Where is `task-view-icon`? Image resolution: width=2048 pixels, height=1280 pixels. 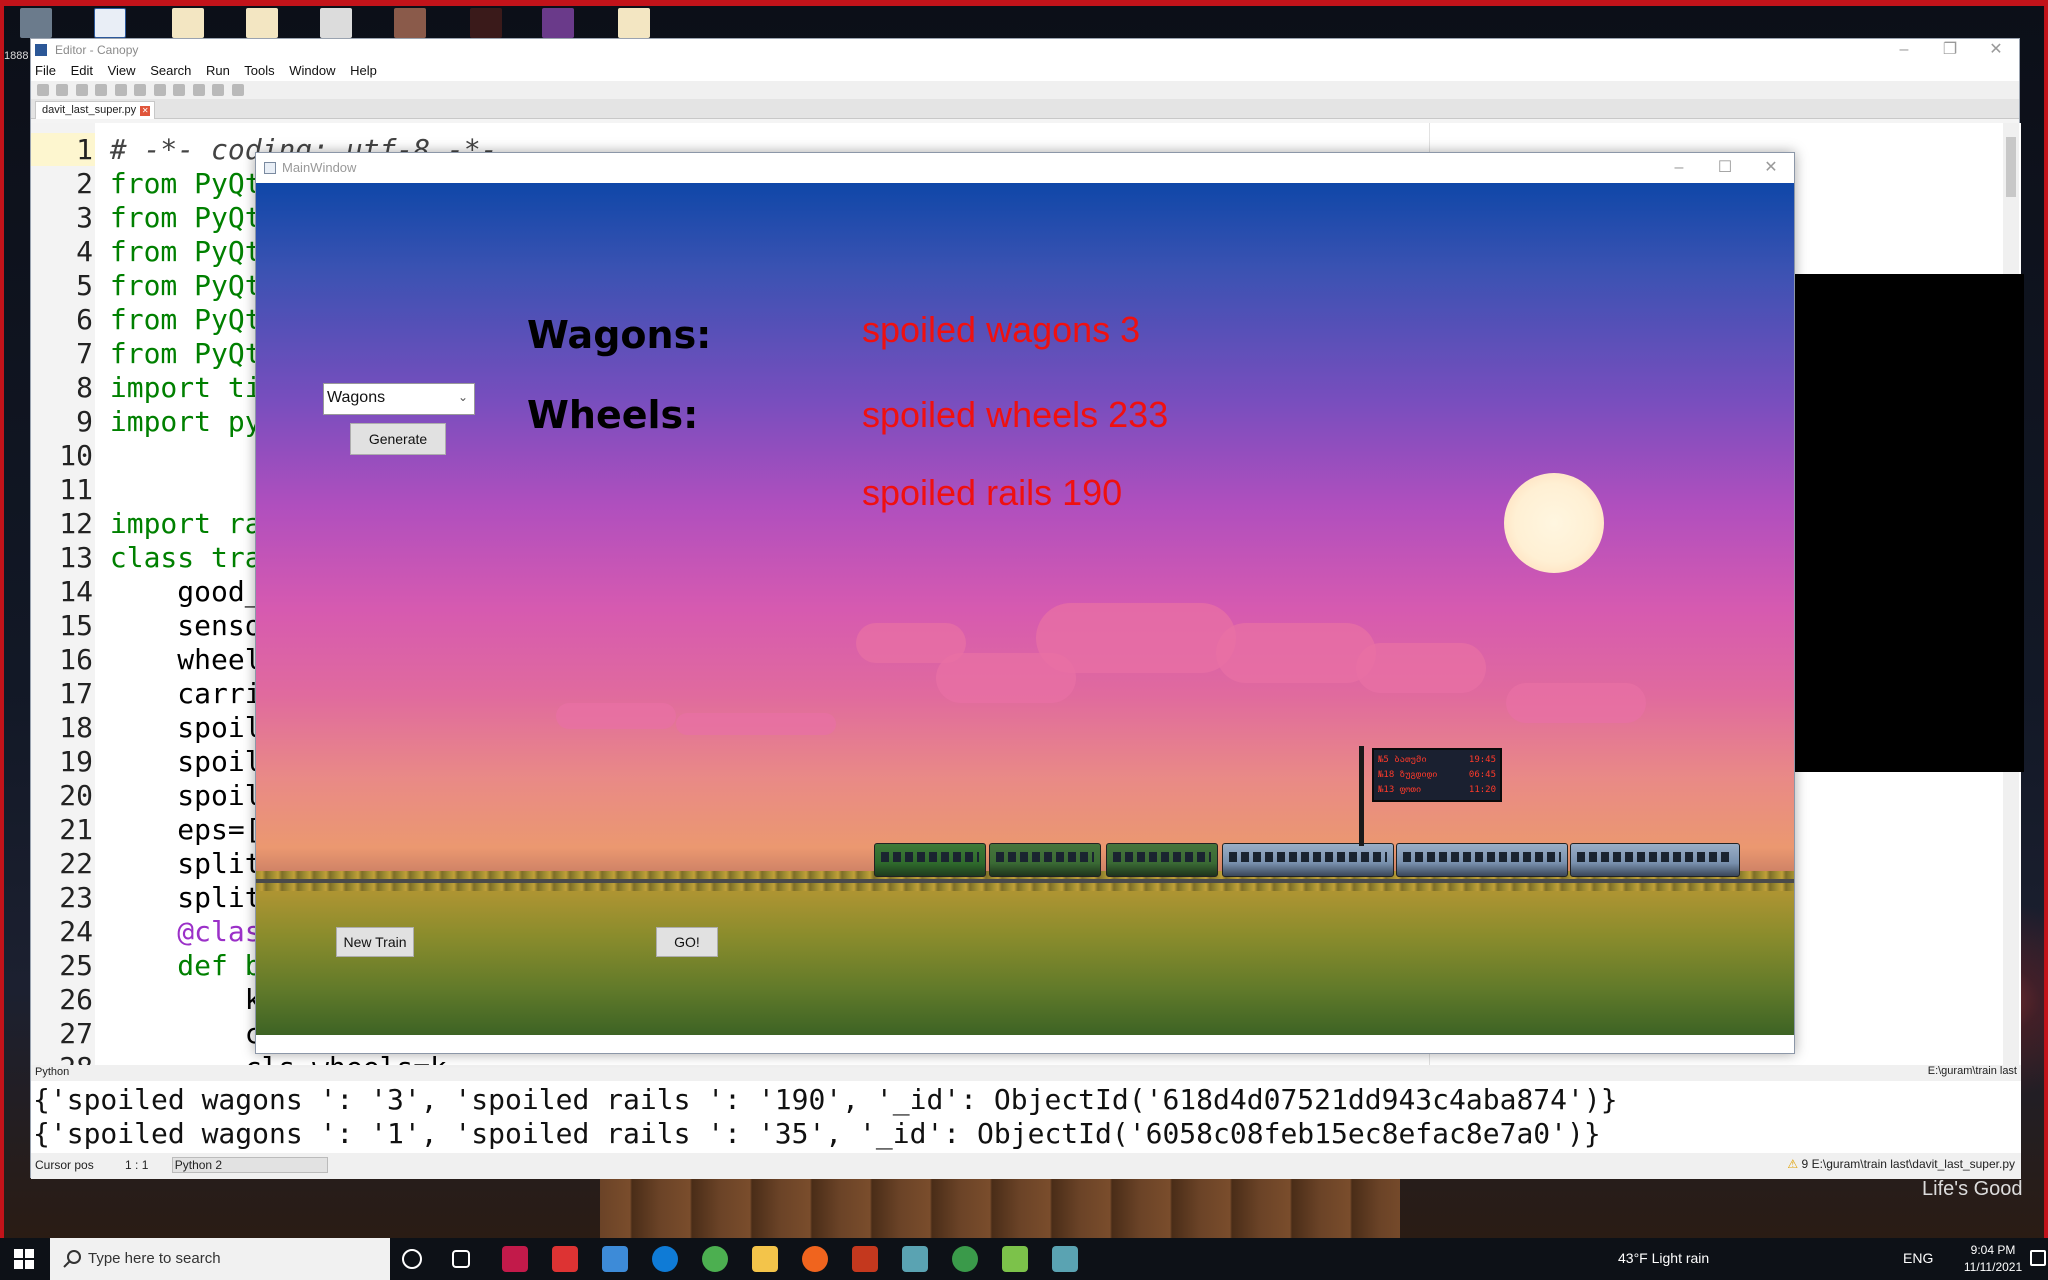
task-view-icon is located at coordinates (461, 1259).